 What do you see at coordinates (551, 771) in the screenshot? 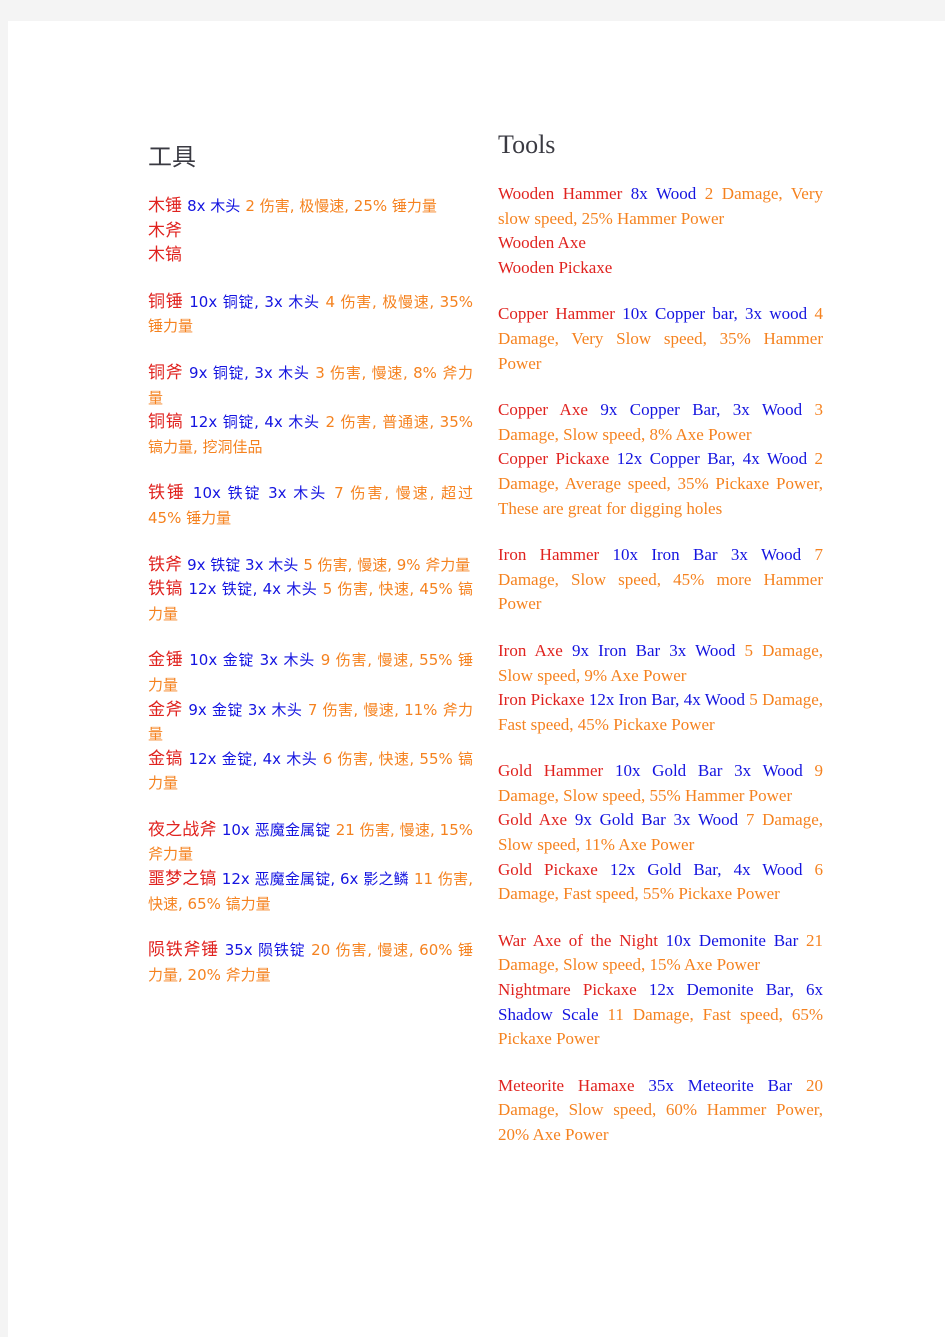
I see `tool-name: Gold Hammer` at bounding box center [551, 771].